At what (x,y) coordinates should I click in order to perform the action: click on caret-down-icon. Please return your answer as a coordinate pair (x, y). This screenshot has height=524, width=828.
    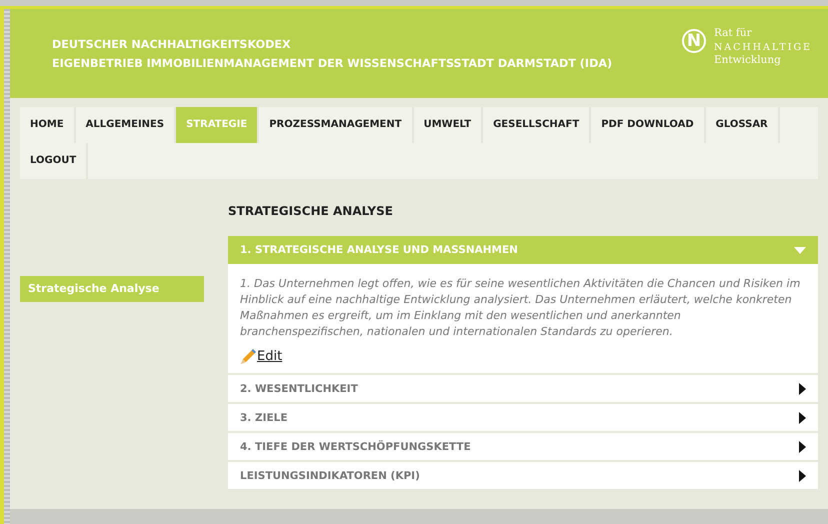
    Looking at the image, I should click on (800, 250).